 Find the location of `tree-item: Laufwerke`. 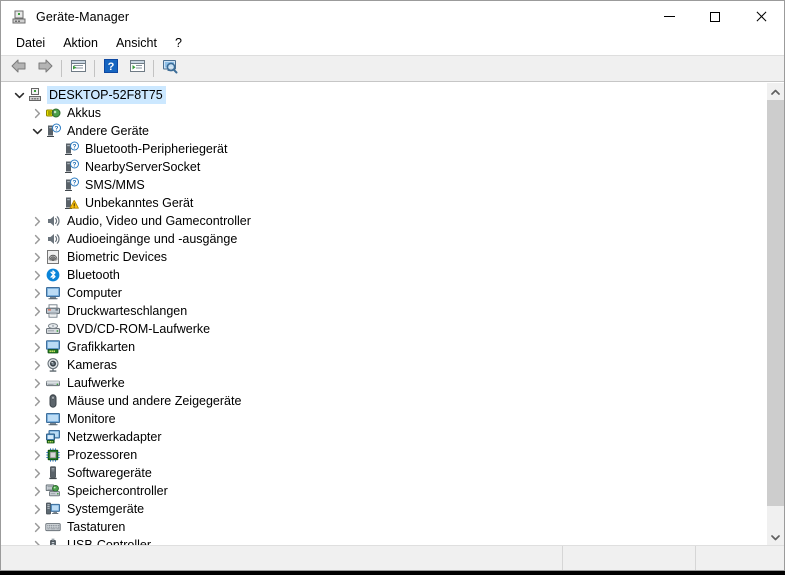

tree-item: Laufwerke is located at coordinates (383, 383).